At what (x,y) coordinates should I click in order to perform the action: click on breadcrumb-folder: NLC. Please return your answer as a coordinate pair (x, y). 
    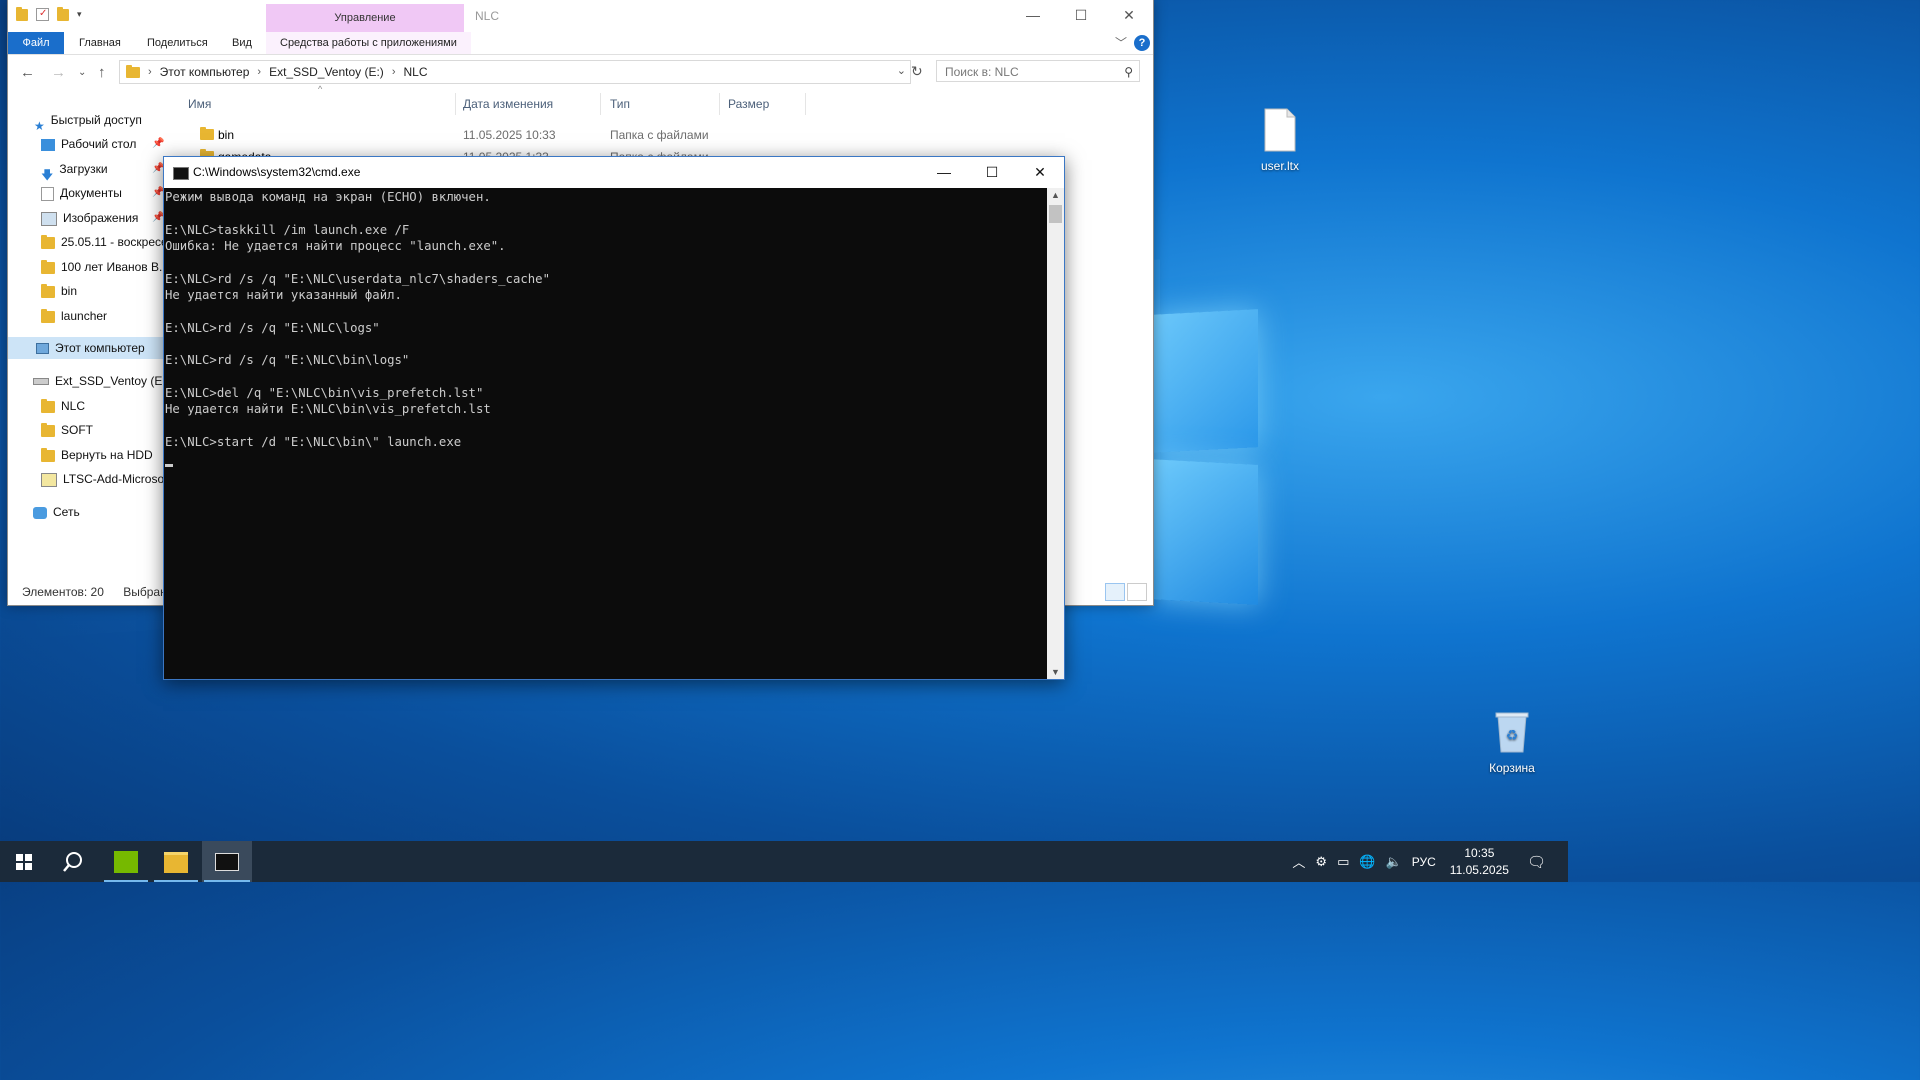
    Looking at the image, I should click on (415, 72).